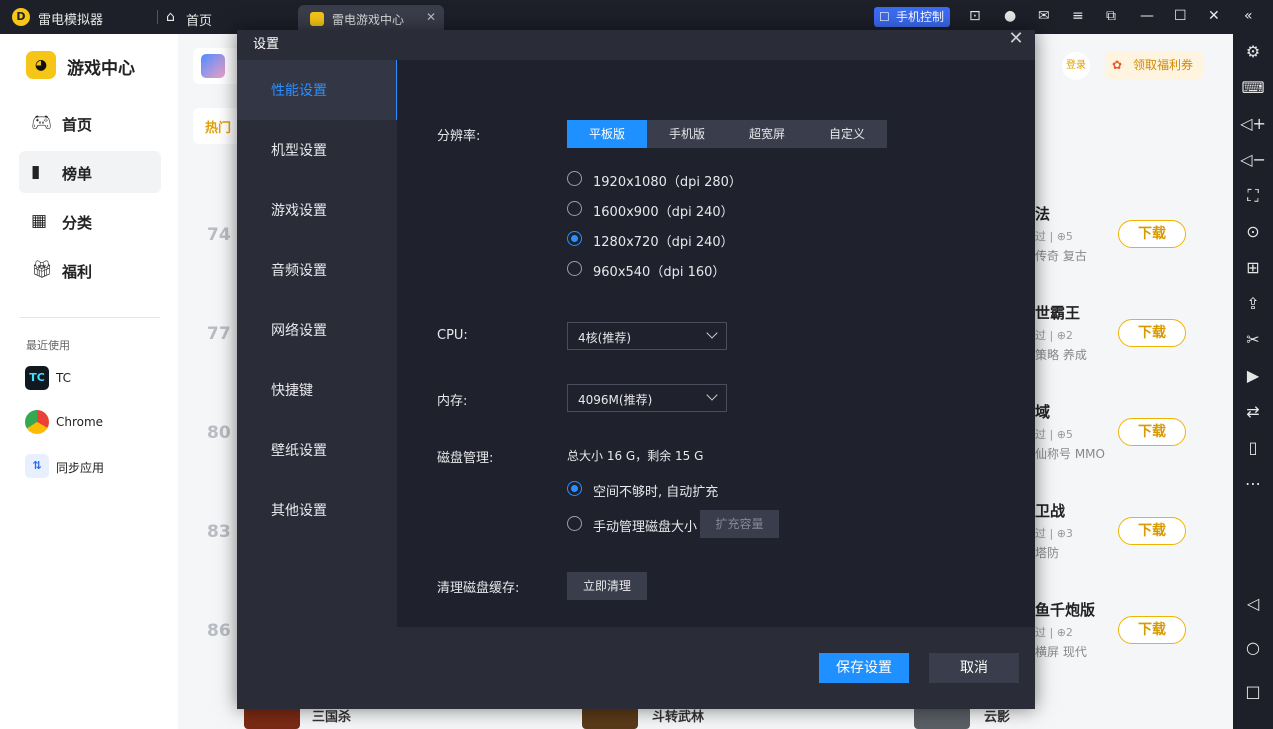 The image size is (1273, 729). Describe the element at coordinates (317, 19) in the screenshot. I see `game-center-tab-icon` at that location.